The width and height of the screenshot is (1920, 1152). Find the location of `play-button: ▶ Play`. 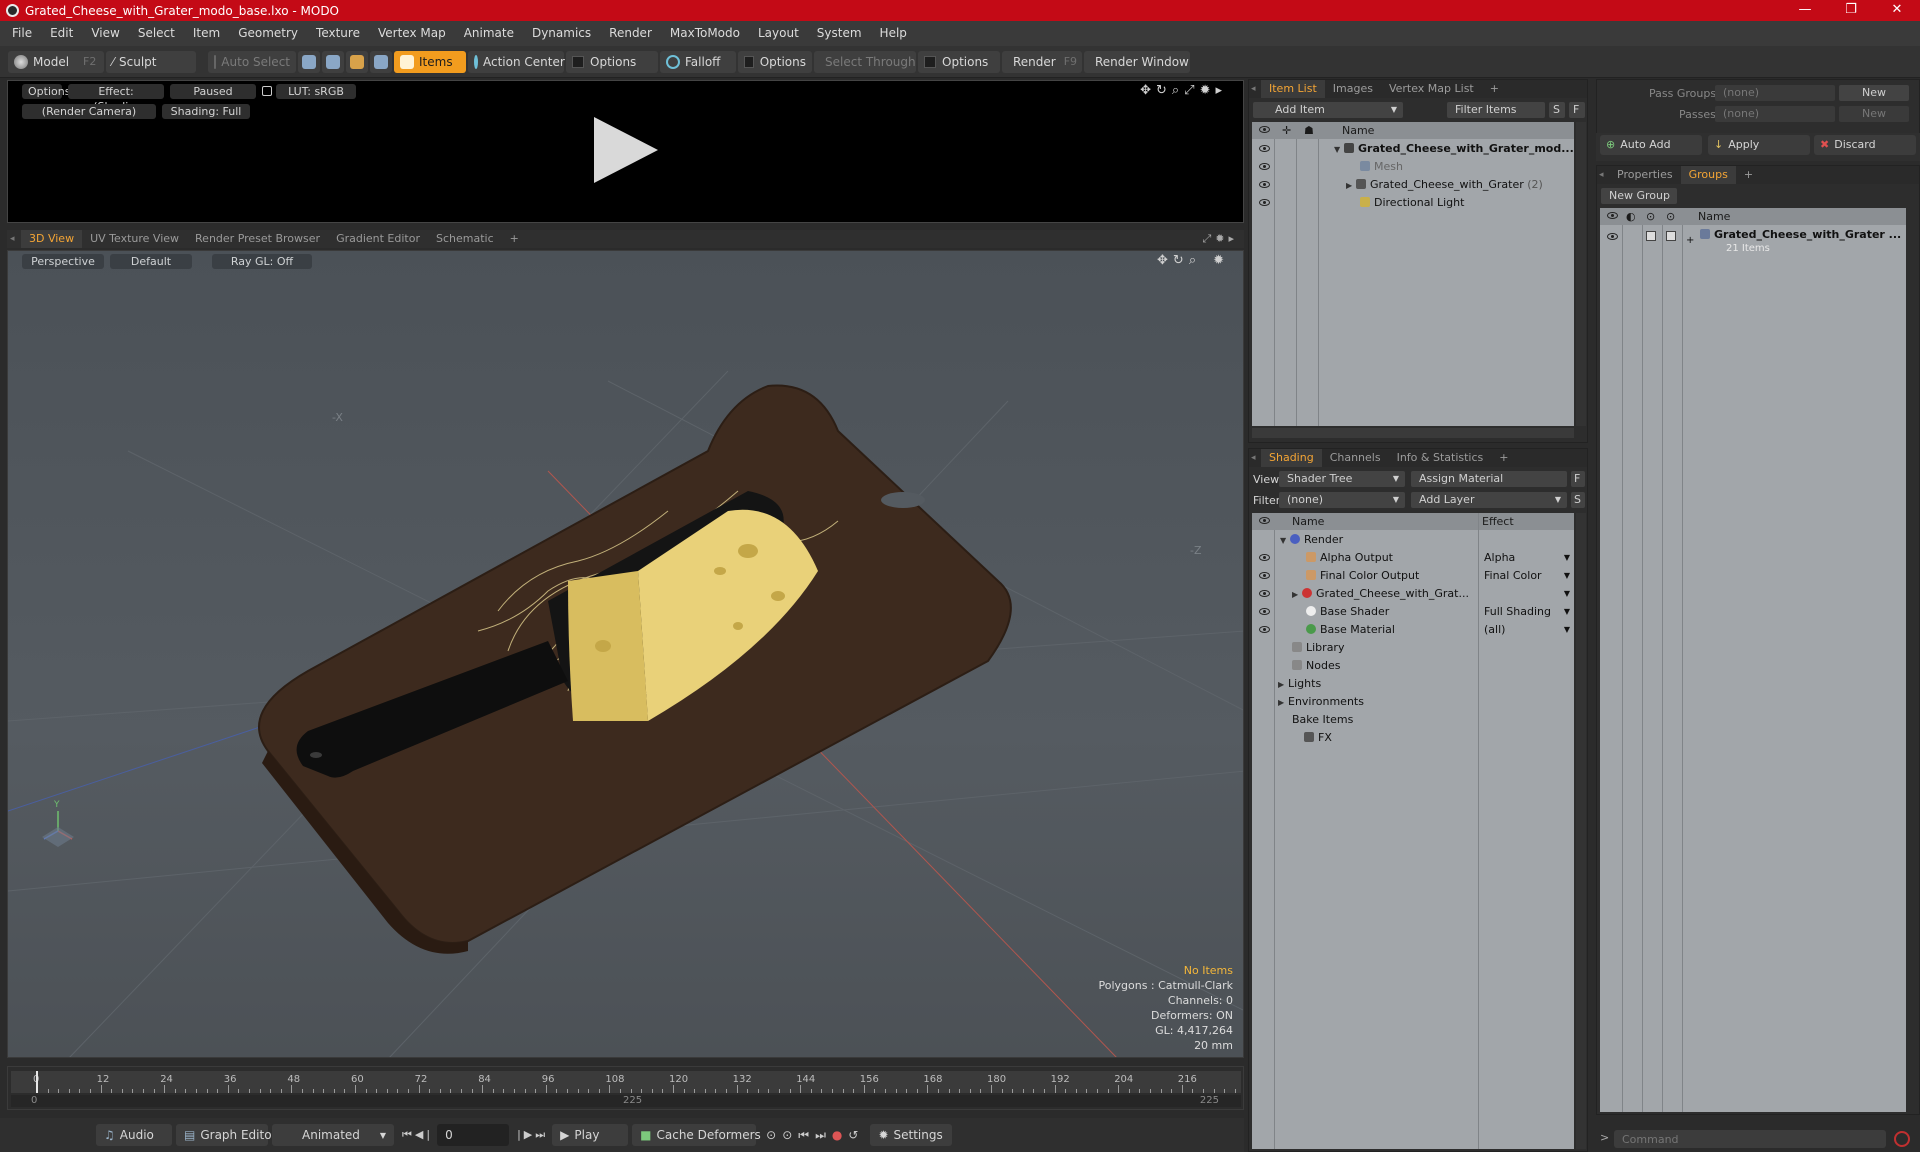

play-button: ▶ Play is located at coordinates (590, 1135).